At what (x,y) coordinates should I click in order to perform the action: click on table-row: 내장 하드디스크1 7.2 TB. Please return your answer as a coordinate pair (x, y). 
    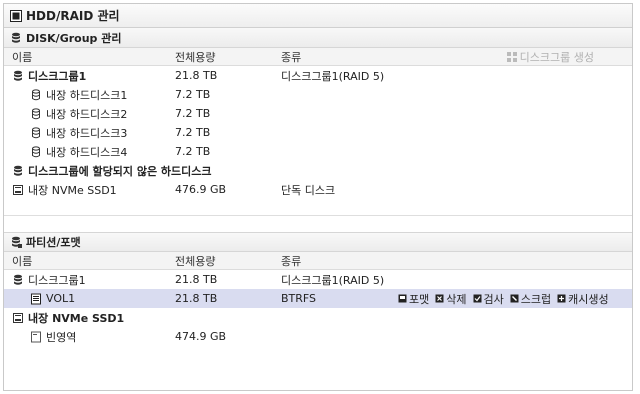
    Looking at the image, I should click on (318, 94).